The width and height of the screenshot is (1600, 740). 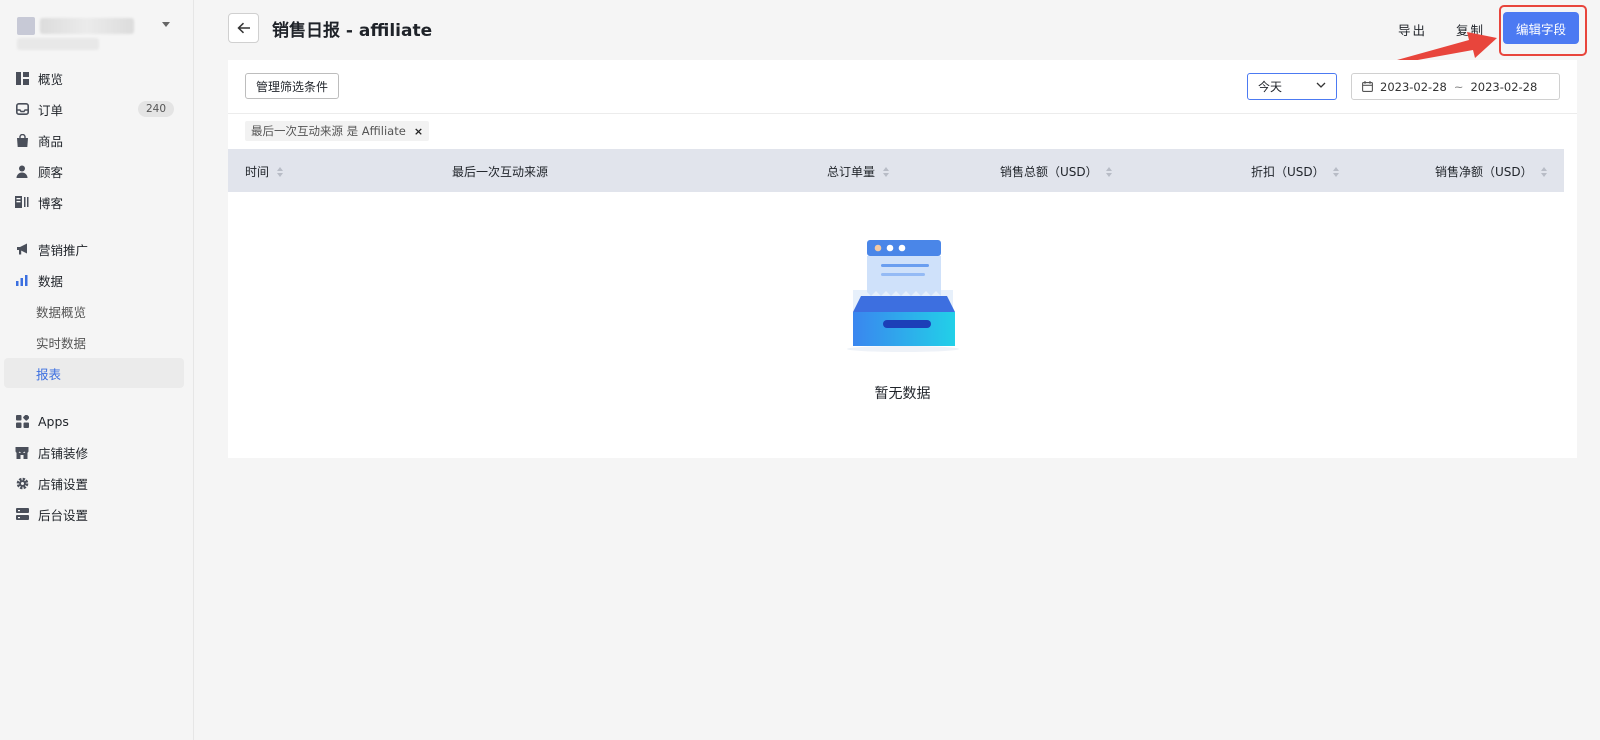 I want to click on filter-bar: 管理筛选条件 今天 2023-02-28 ~ 2023-02-28, so click(x=902, y=87).